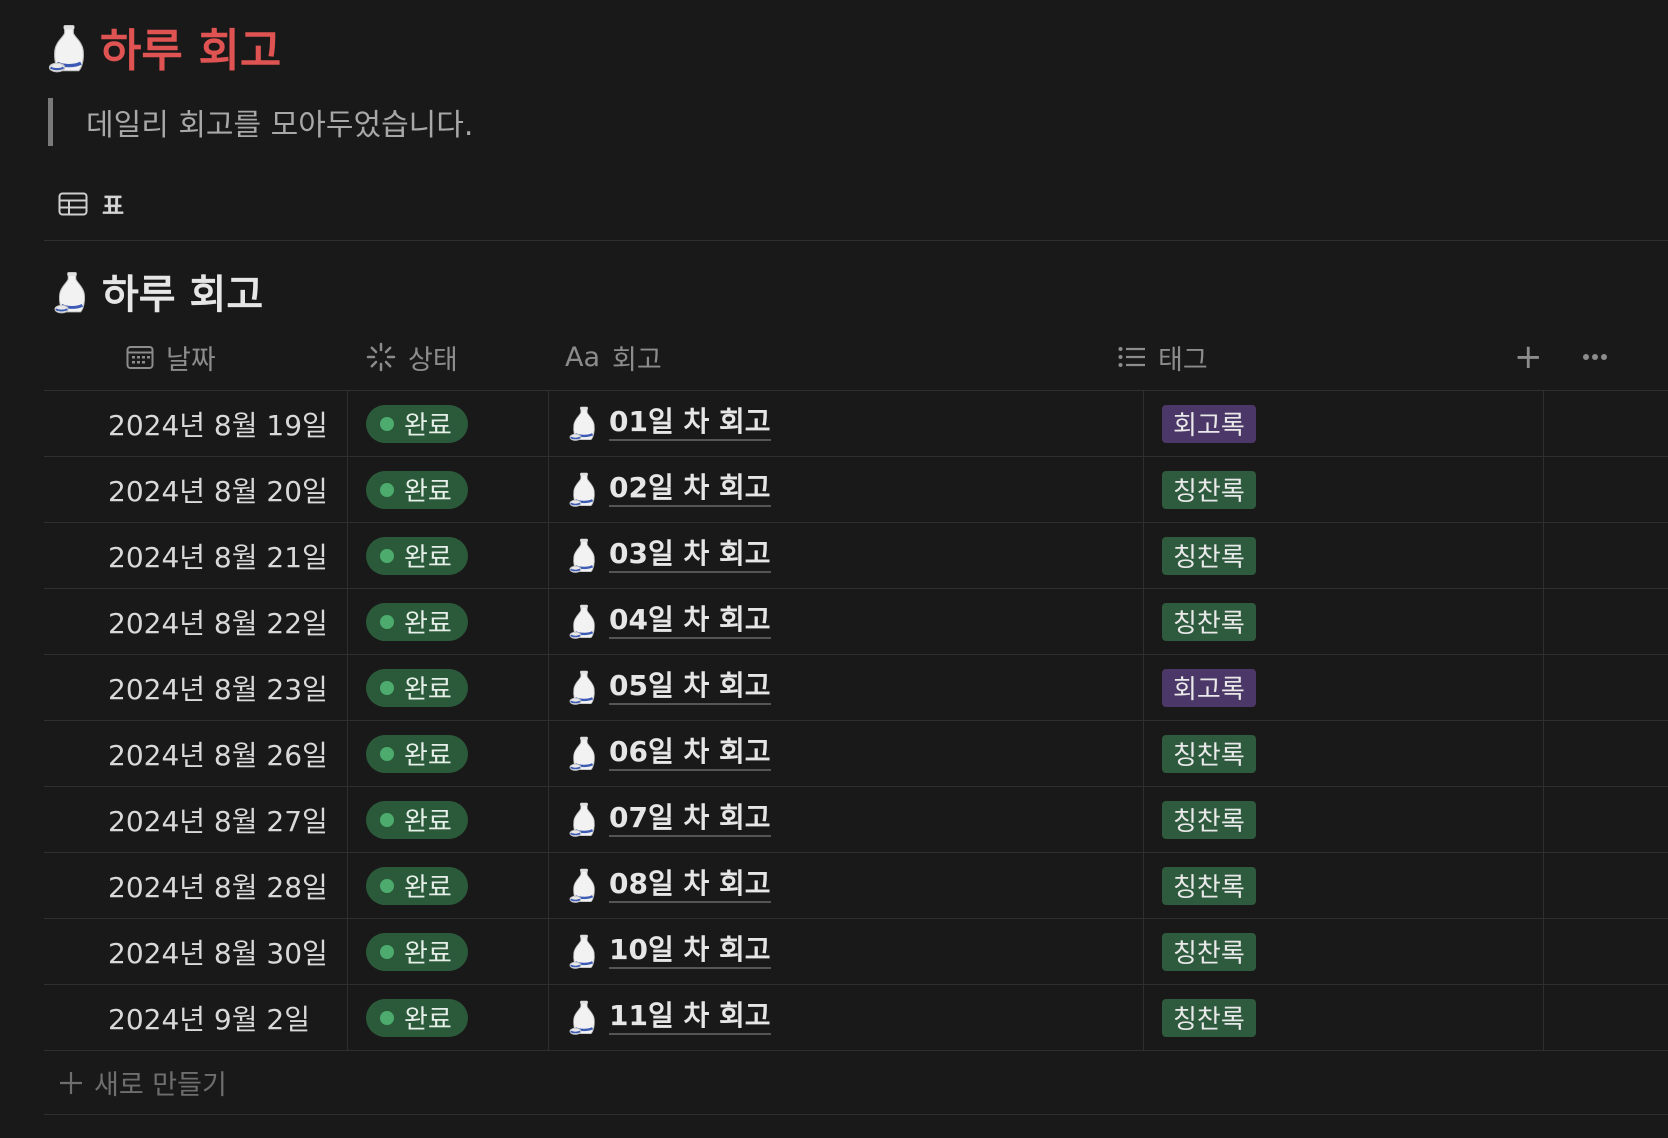 The width and height of the screenshot is (1668, 1138). I want to click on cell-title: 02일 차 회고, so click(847, 489).